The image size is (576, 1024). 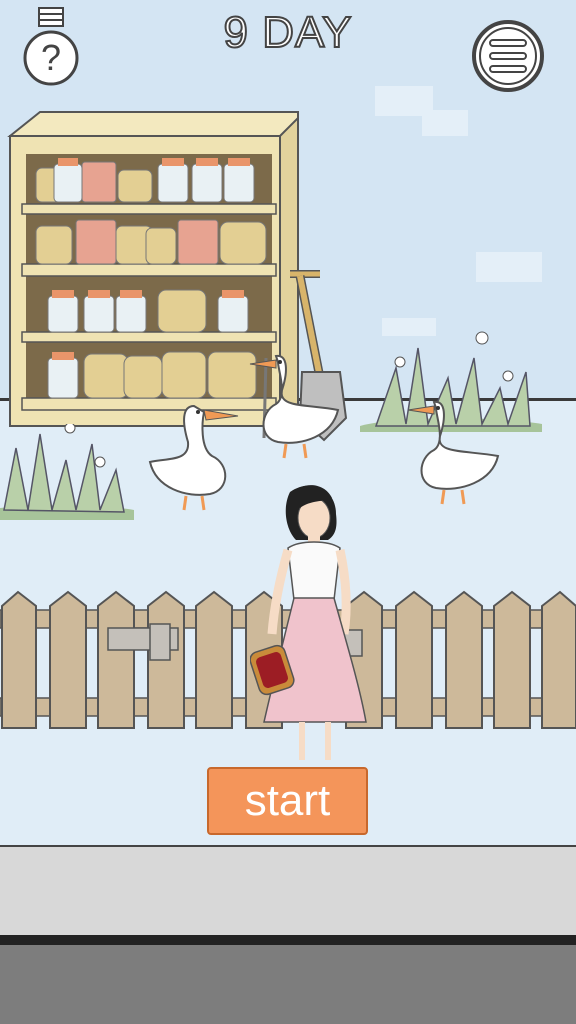 I want to click on start-button: start, so click(x=287, y=801).